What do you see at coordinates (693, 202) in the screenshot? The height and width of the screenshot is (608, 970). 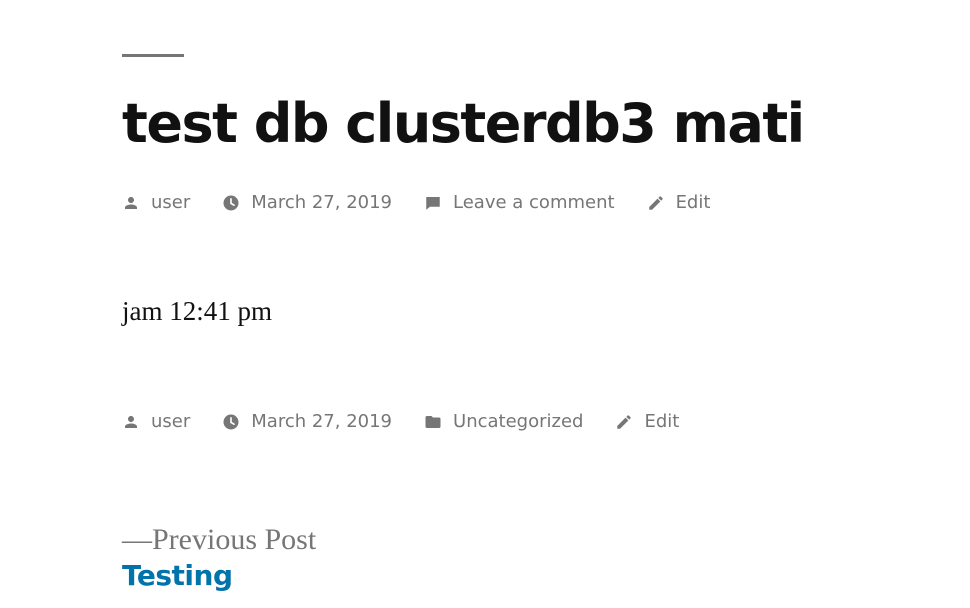 I see `edit-link: Edit` at bounding box center [693, 202].